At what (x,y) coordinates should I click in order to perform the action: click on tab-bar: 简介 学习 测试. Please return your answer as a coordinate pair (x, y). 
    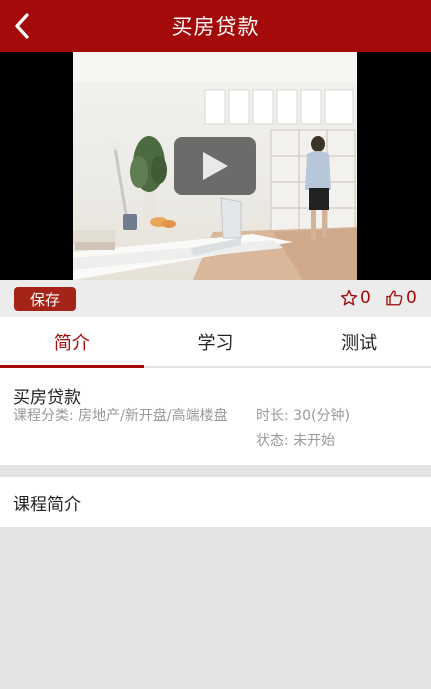
    Looking at the image, I should click on (215, 342).